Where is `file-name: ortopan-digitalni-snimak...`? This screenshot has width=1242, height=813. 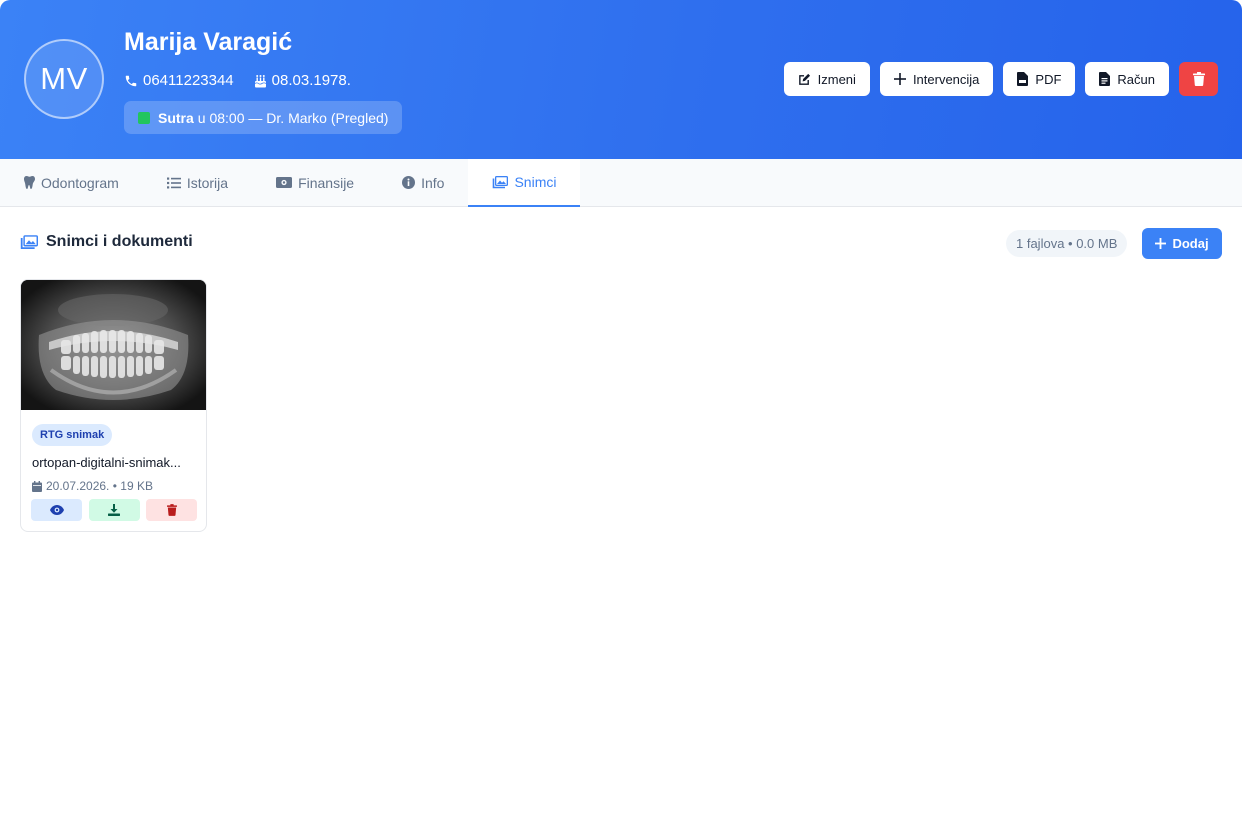 file-name: ortopan-digitalni-snimak... is located at coordinates (106, 462).